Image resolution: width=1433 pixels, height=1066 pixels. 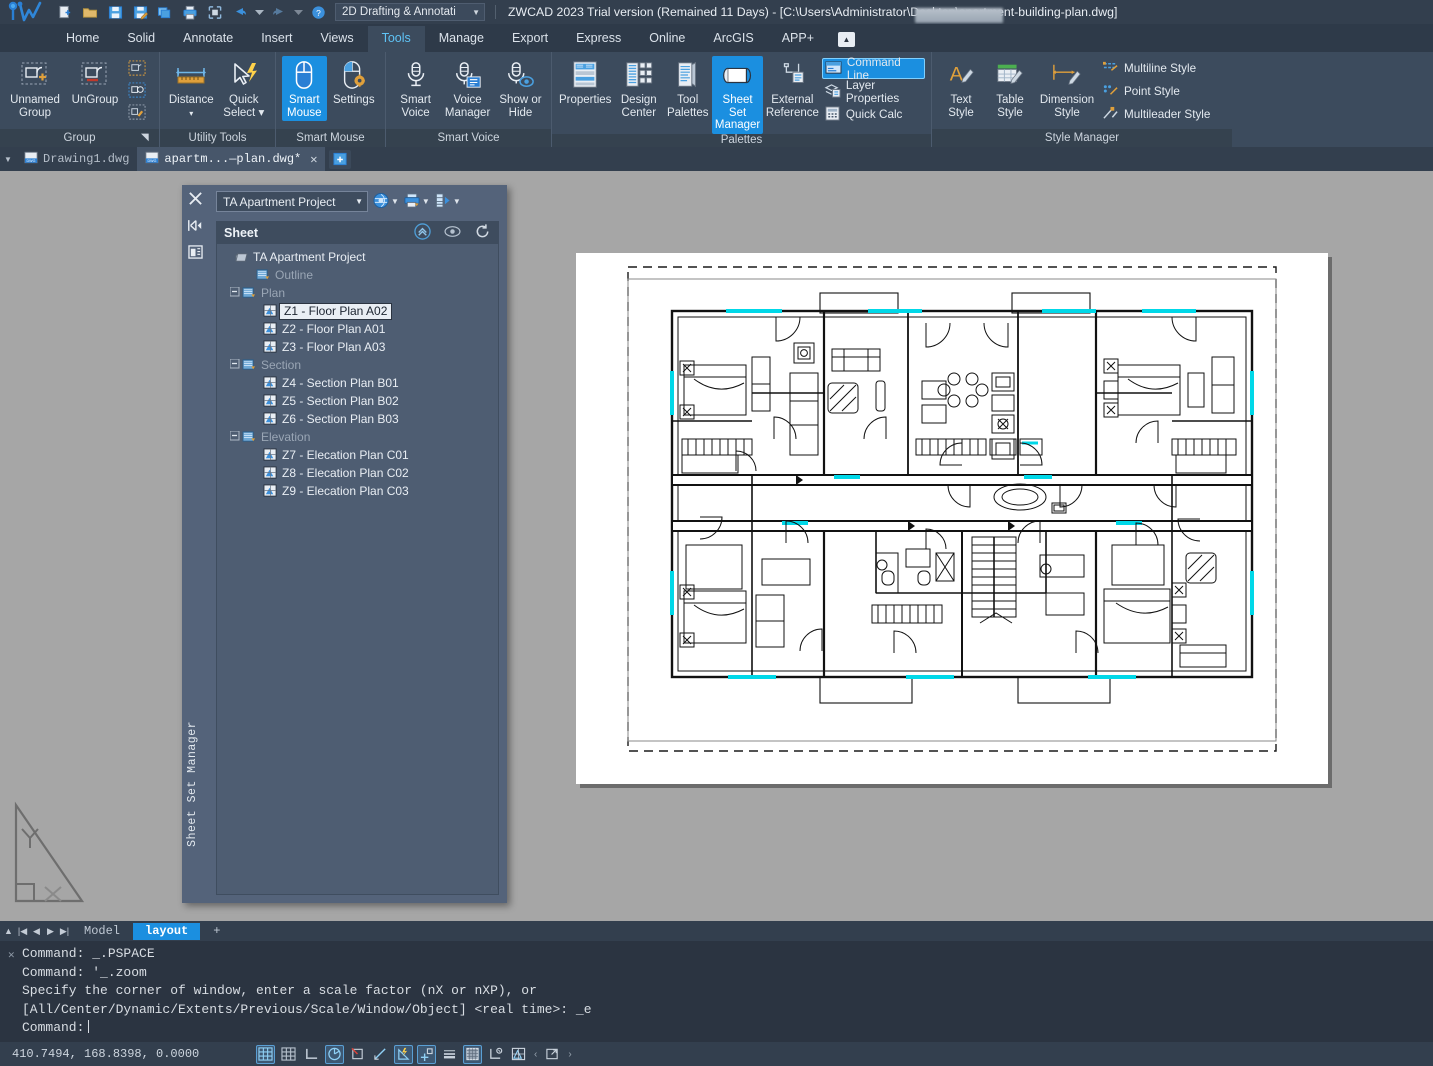 I want to click on first-layout-icon: |◀, so click(x=22, y=931).